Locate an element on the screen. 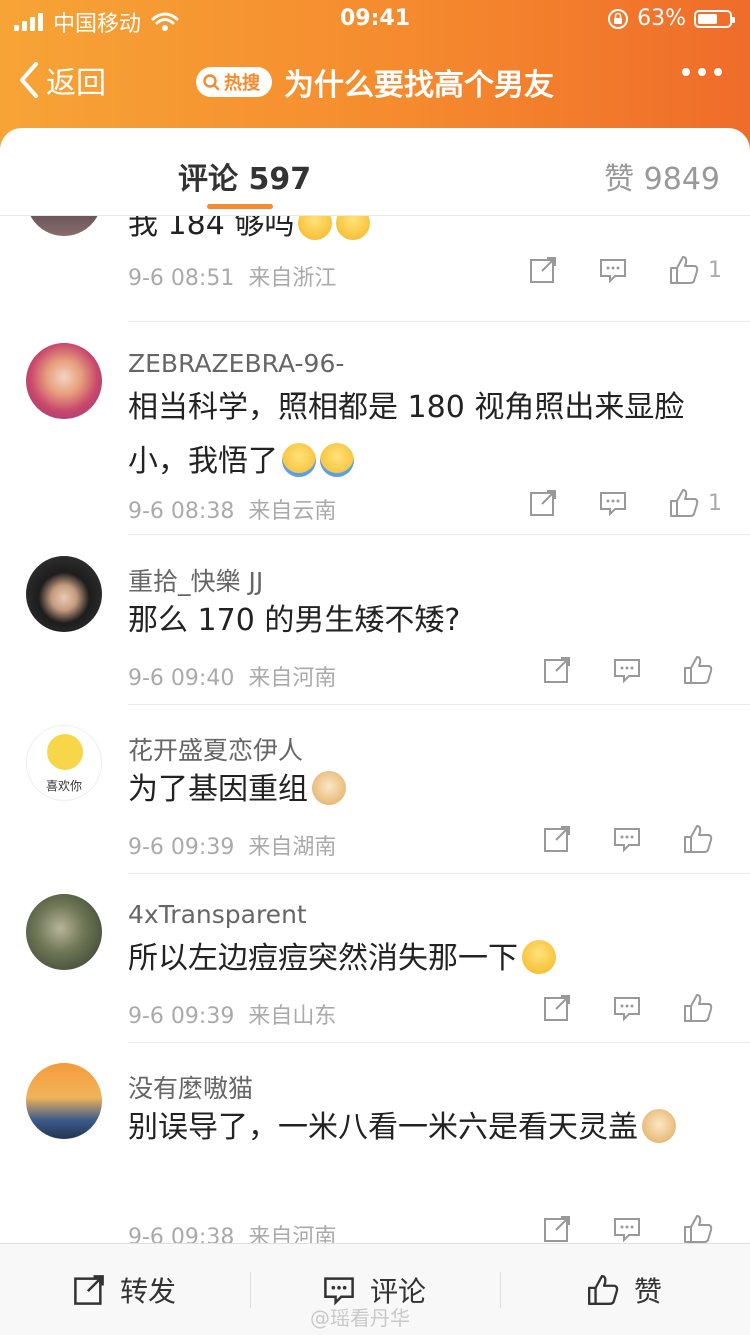 This screenshot has height=1335, width=750. back-label: 返回 is located at coordinates (76, 83).